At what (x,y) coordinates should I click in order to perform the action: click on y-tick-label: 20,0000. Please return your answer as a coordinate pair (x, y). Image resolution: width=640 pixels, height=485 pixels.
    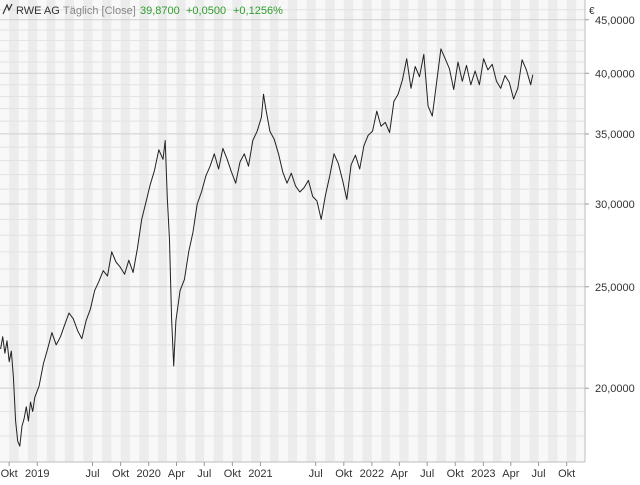
    Looking at the image, I should click on (615, 389).